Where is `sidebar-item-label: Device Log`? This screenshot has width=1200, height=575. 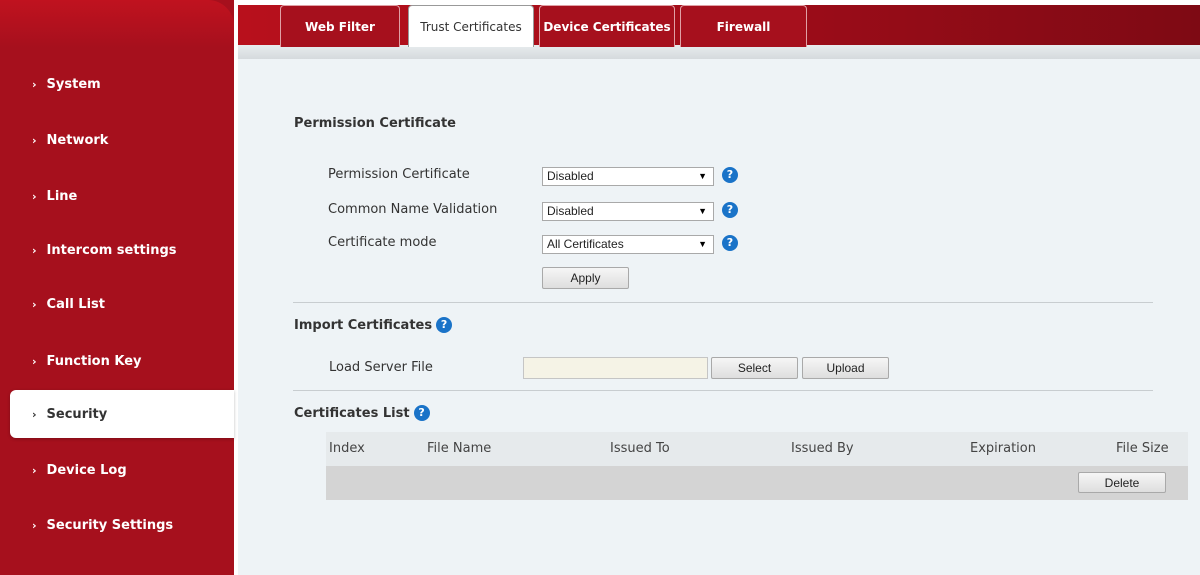 sidebar-item-label: Device Log is located at coordinates (86, 470).